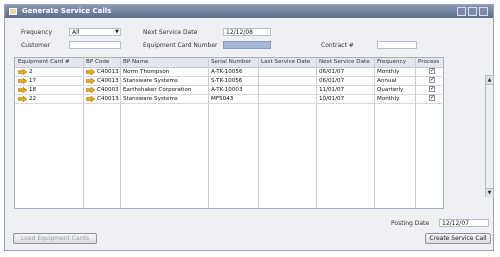 This screenshot has width=500, height=257. What do you see at coordinates (117, 32) in the screenshot?
I see `chevron-down-icon: ▼` at bounding box center [117, 32].